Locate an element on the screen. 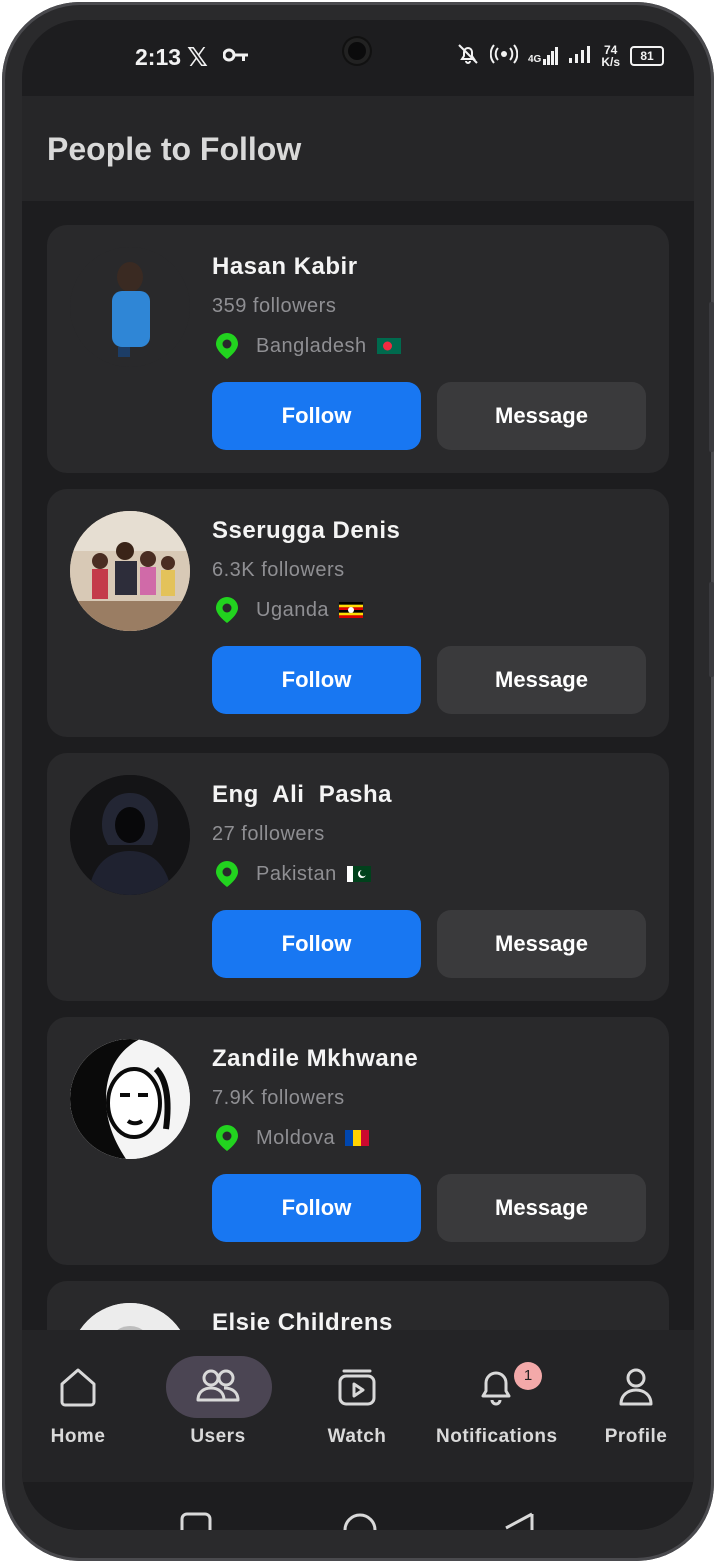 The height and width of the screenshot is (1565, 720). lte-label: 4G is located at coordinates (534, 59).